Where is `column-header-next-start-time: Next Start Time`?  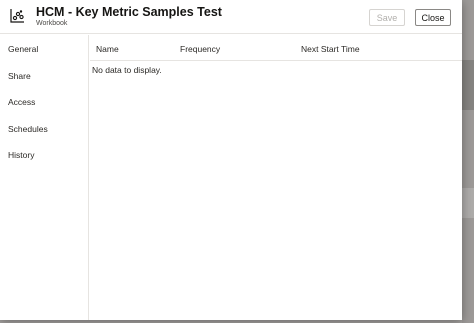
column-header-next-start-time: Next Start Time is located at coordinates (330, 49).